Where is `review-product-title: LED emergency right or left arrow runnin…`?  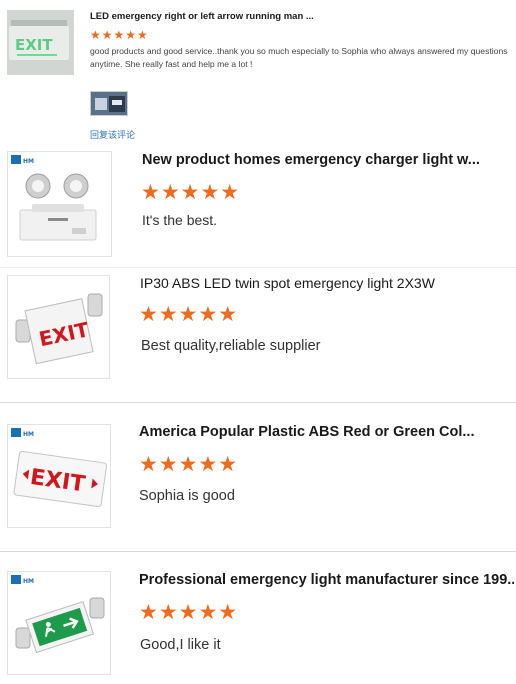 review-product-title: LED emergency right or left arrow runnin… is located at coordinates (202, 16).